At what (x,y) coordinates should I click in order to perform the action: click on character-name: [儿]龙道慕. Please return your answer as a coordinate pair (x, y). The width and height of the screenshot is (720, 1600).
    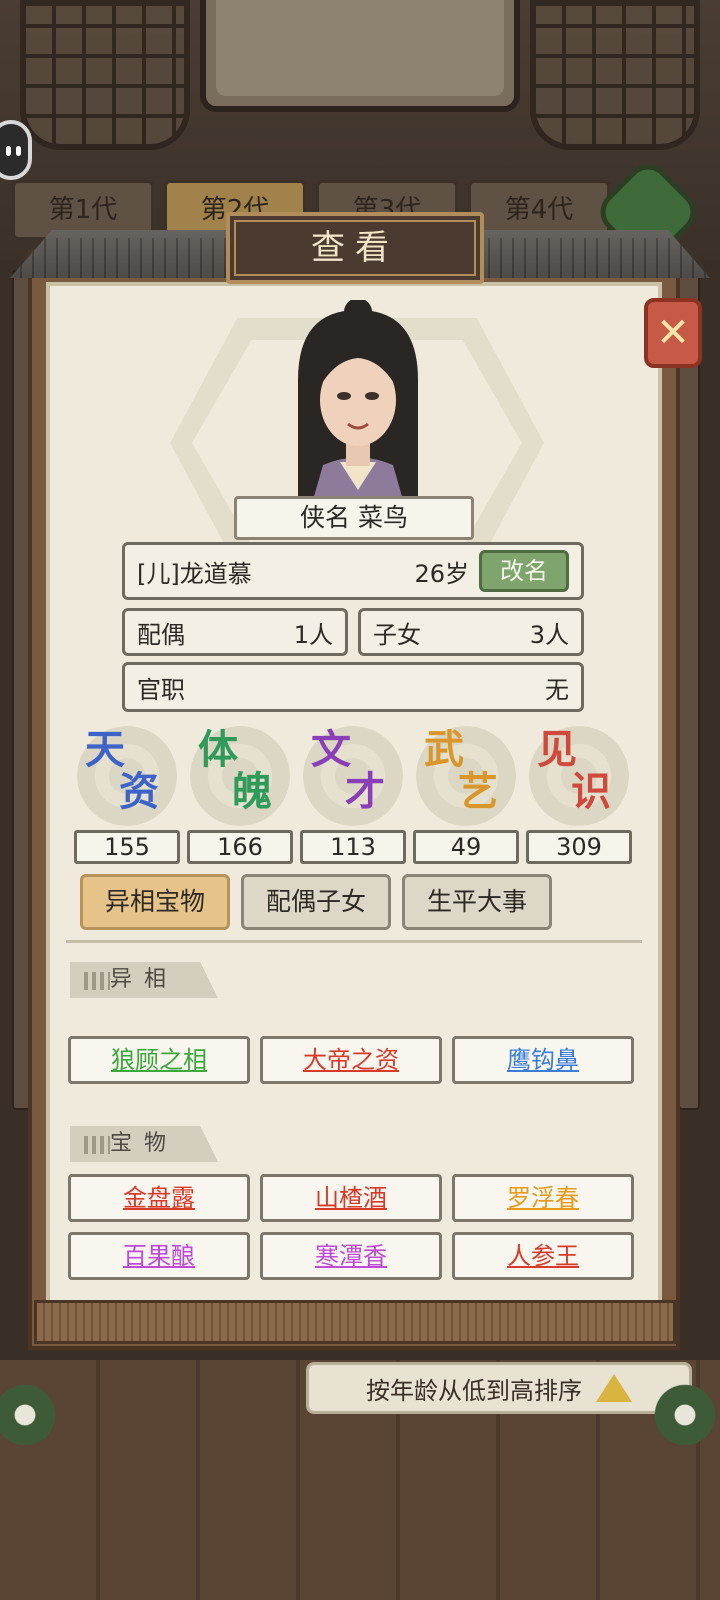
    Looking at the image, I should click on (194, 573).